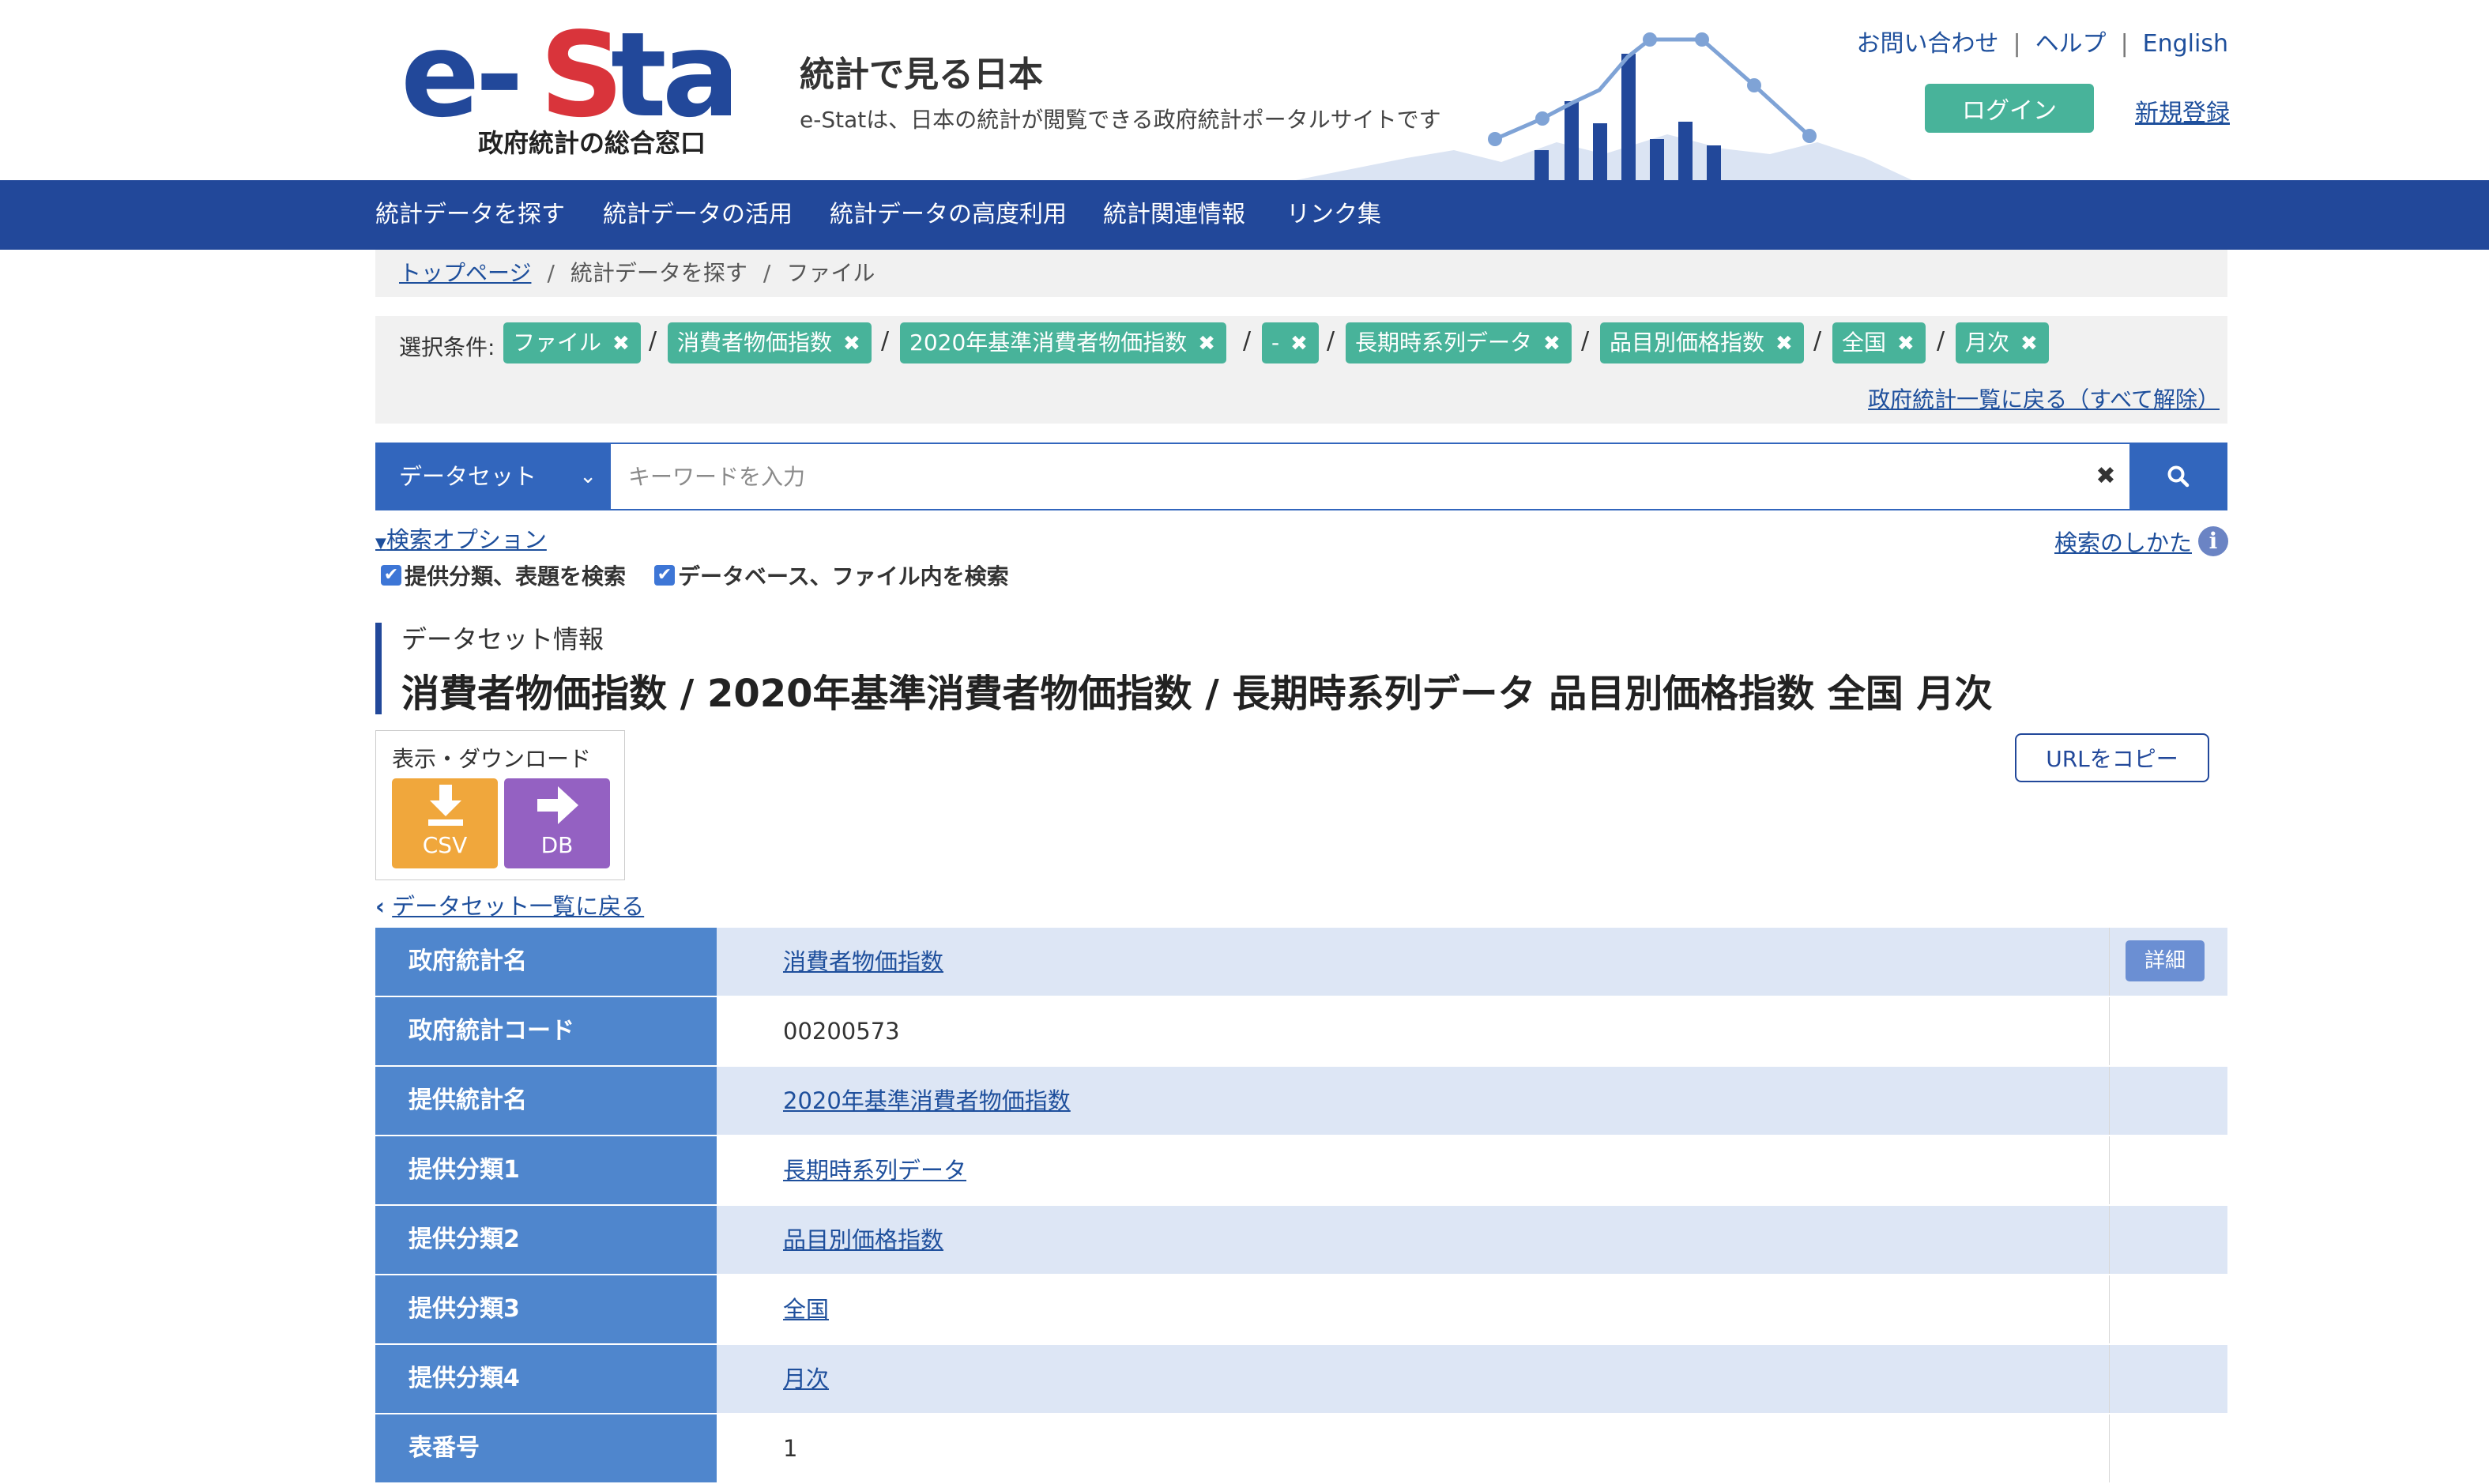 The width and height of the screenshot is (2489, 1484). What do you see at coordinates (830, 273) in the screenshot?
I see `breadcrumb-file: ファイル` at bounding box center [830, 273].